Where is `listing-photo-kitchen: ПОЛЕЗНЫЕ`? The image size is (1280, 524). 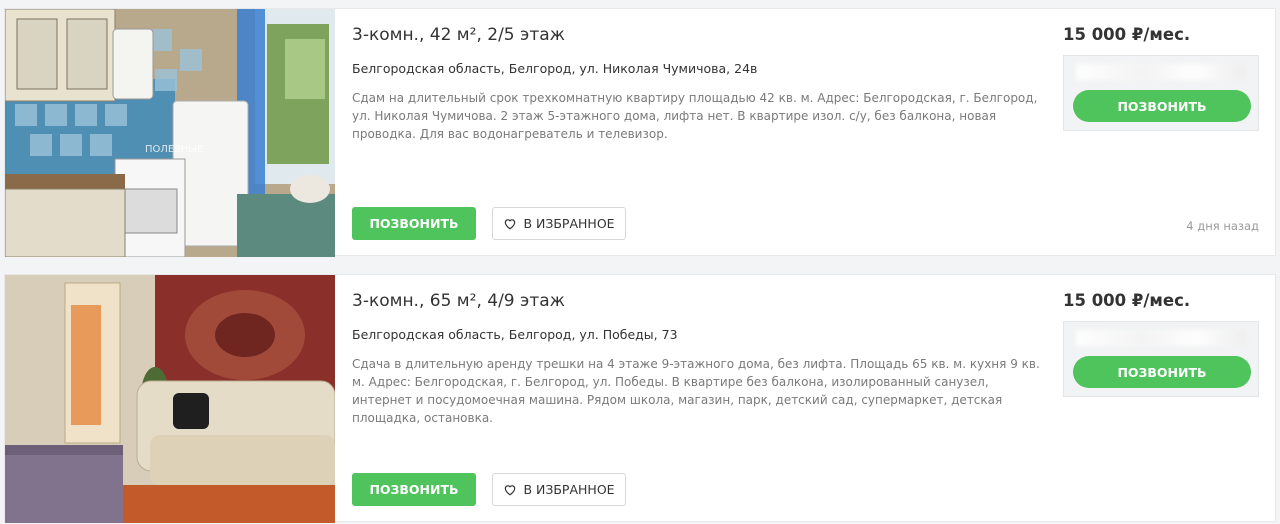
listing-photo-kitchen: ПОЛЕЗНЫЕ is located at coordinates (170, 133).